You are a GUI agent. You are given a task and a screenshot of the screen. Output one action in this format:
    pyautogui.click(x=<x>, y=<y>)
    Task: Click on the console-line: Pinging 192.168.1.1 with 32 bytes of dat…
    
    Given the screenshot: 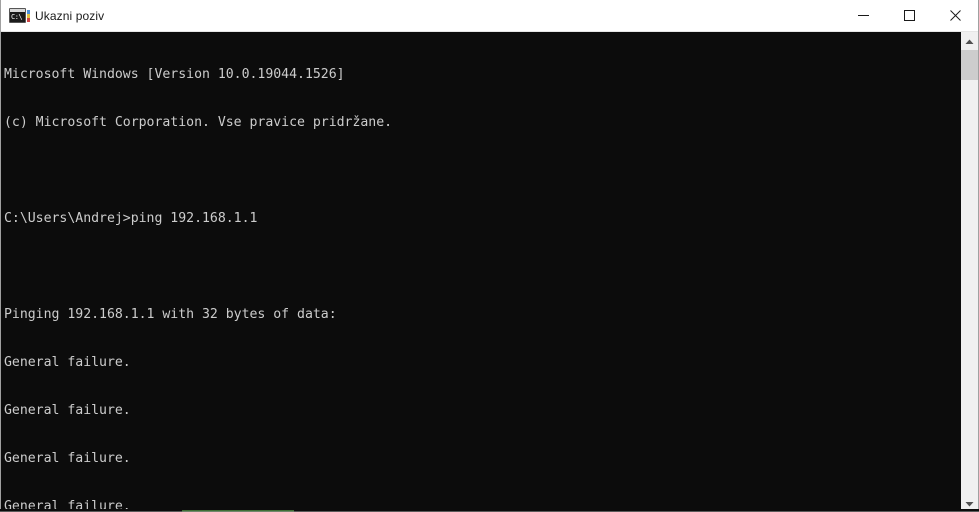 What is the action you would take?
    pyautogui.click(x=170, y=314)
    